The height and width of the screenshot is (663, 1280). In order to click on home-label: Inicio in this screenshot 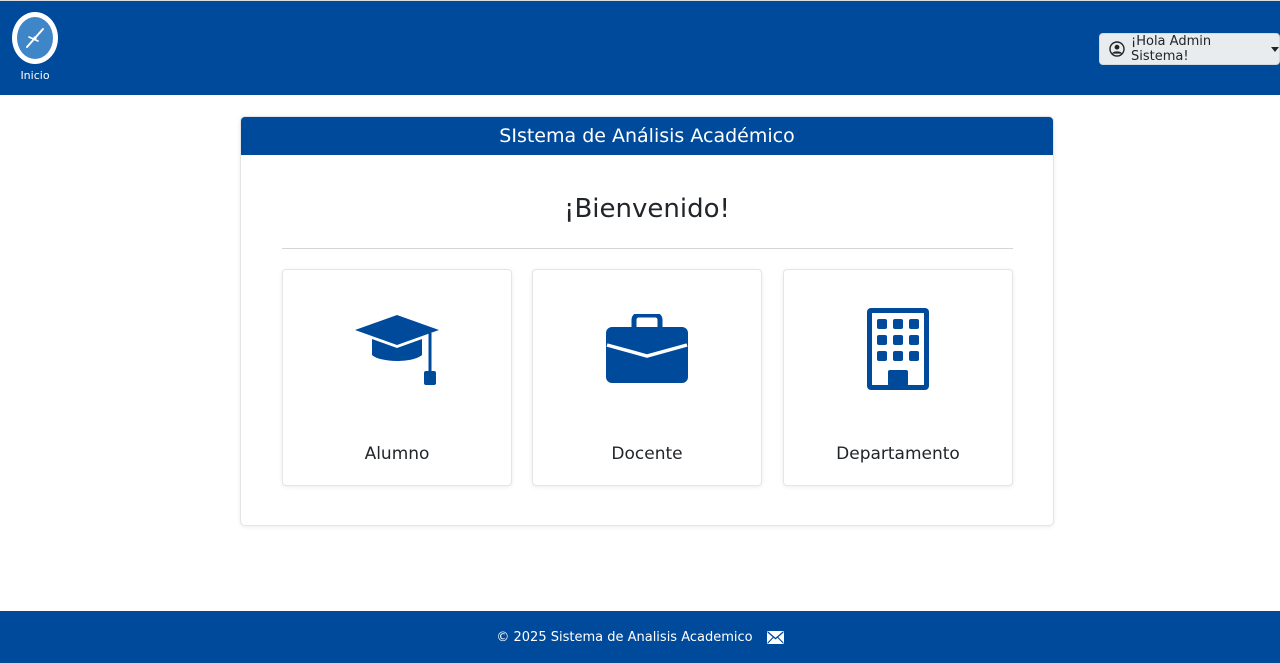, I will do `click(35, 75)`.